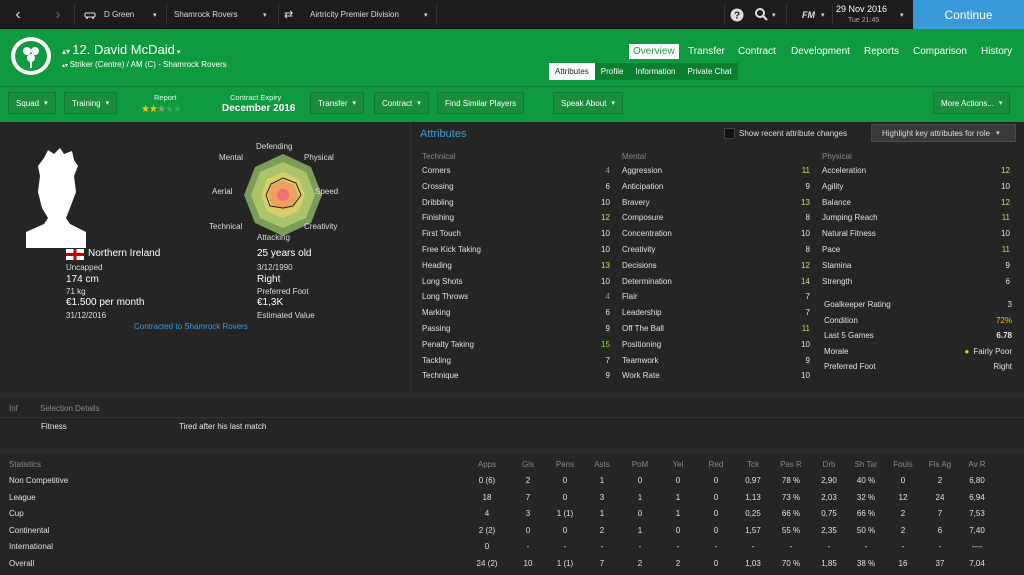  What do you see at coordinates (716, 173) in the screenshot?
I see `attribute-row: Aggression 11` at bounding box center [716, 173].